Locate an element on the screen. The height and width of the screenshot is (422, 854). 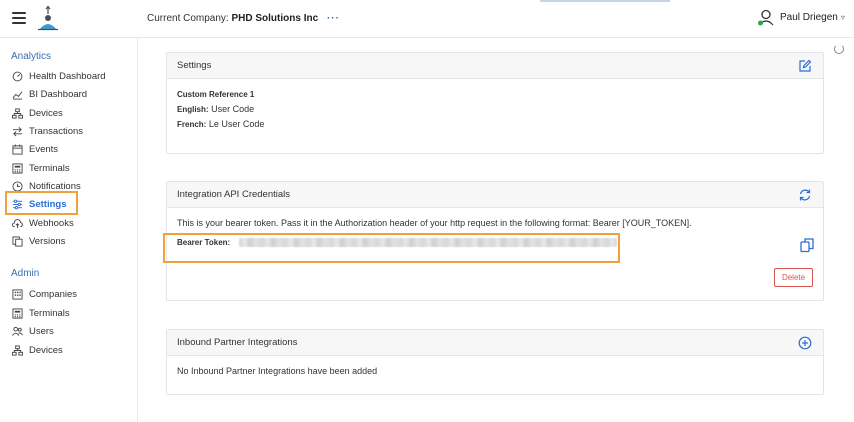
sidebar-item-devices: Devices is located at coordinates (37, 113).